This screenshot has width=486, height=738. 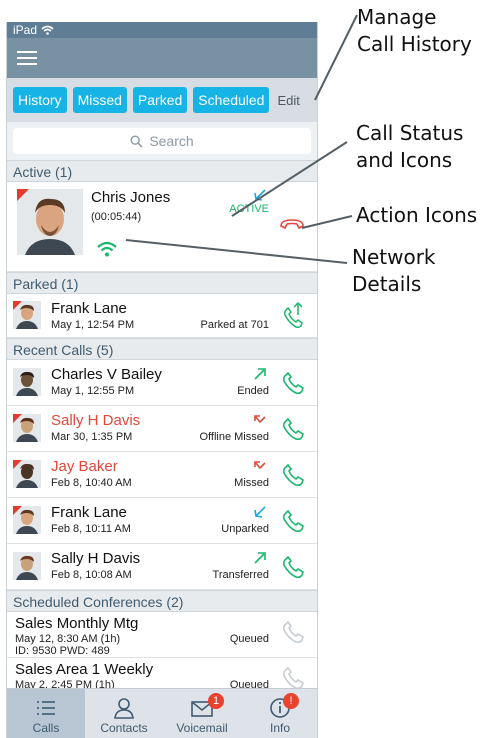 I want to click on callout-call-status: Call Status and Icons, so click(x=410, y=146).